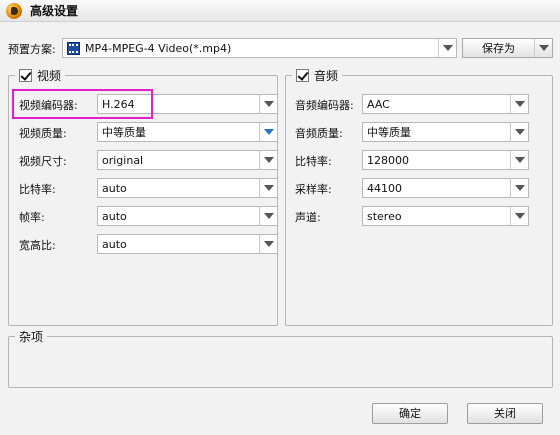 The image size is (560, 435). I want to click on audio-samplerate-row: 采样率: 44100, so click(420, 188).